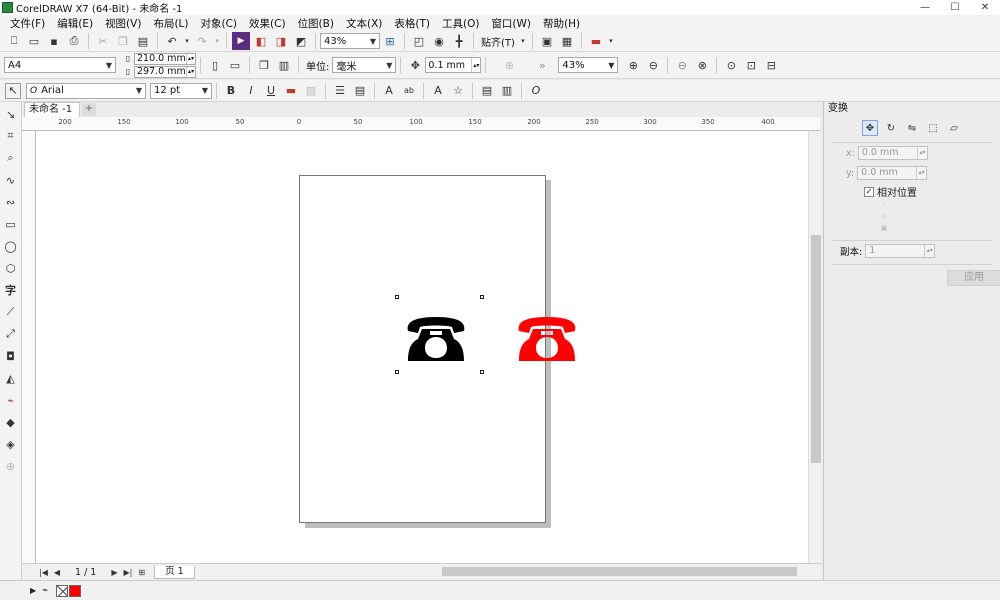 The height and width of the screenshot is (600, 1000). What do you see at coordinates (281, 41) in the screenshot?
I see `export-icon: ◨` at bounding box center [281, 41].